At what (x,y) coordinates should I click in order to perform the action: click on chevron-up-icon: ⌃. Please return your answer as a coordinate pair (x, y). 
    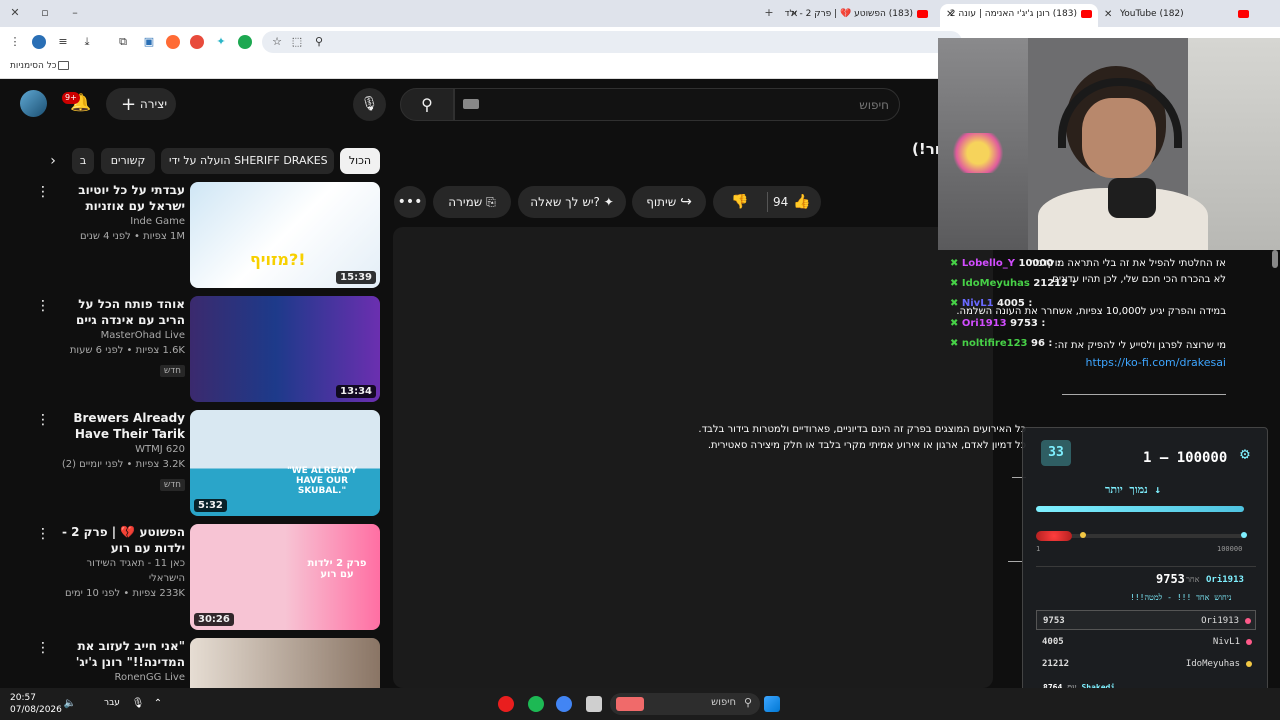
    Looking at the image, I should click on (158, 704).